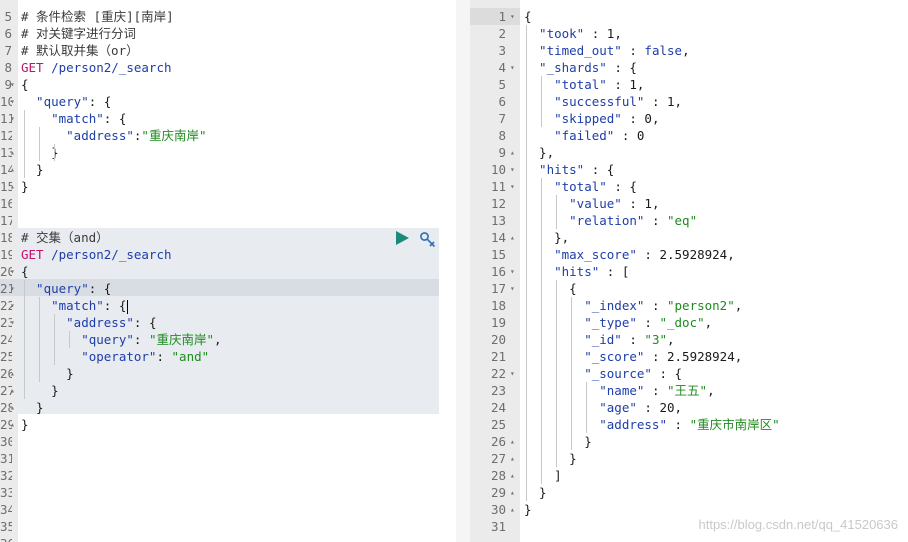  What do you see at coordinates (498, 271) in the screenshot?
I see `line-number: 16` at bounding box center [498, 271].